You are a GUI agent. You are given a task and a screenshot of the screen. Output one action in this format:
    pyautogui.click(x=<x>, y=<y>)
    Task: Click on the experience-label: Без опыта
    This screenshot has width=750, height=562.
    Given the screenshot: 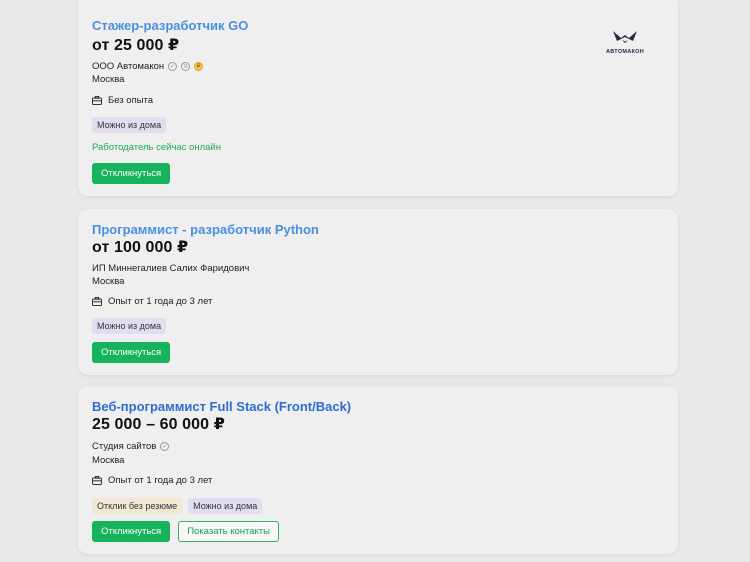 What is the action you would take?
    pyautogui.click(x=131, y=100)
    